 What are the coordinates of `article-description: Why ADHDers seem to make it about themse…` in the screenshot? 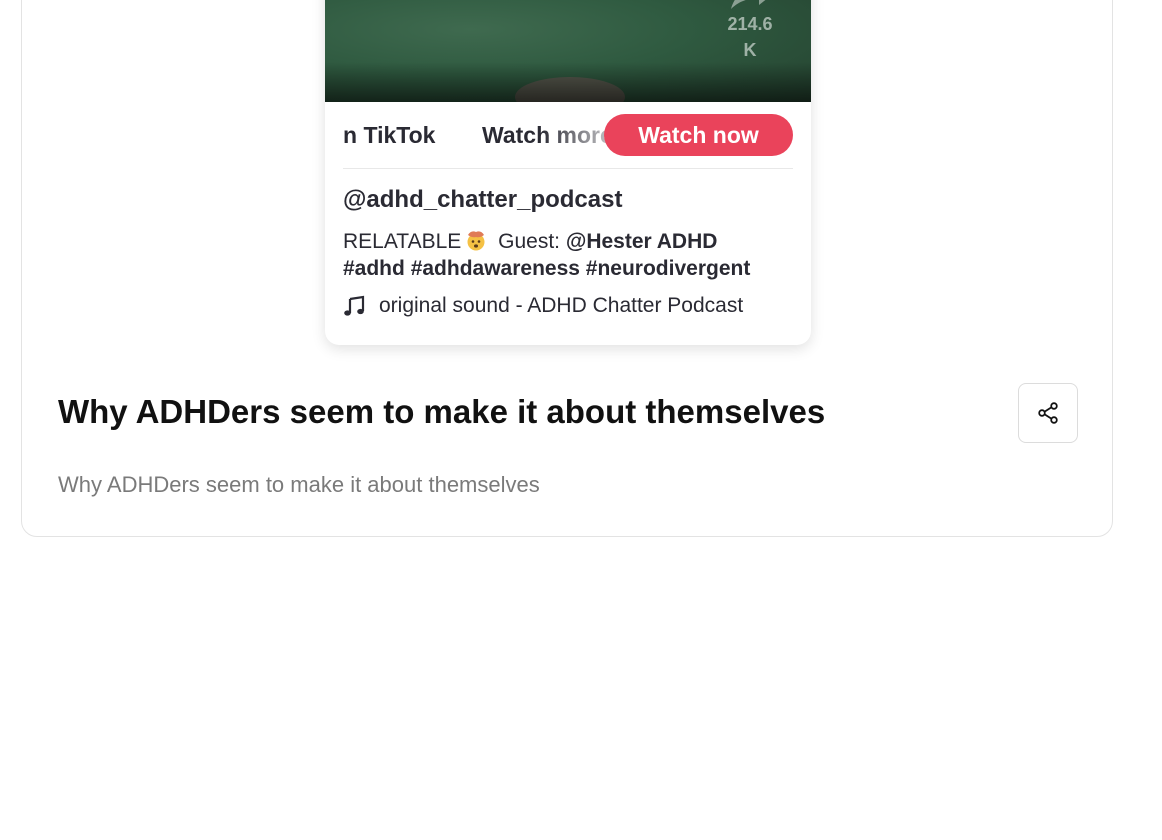 It's located at (299, 484).